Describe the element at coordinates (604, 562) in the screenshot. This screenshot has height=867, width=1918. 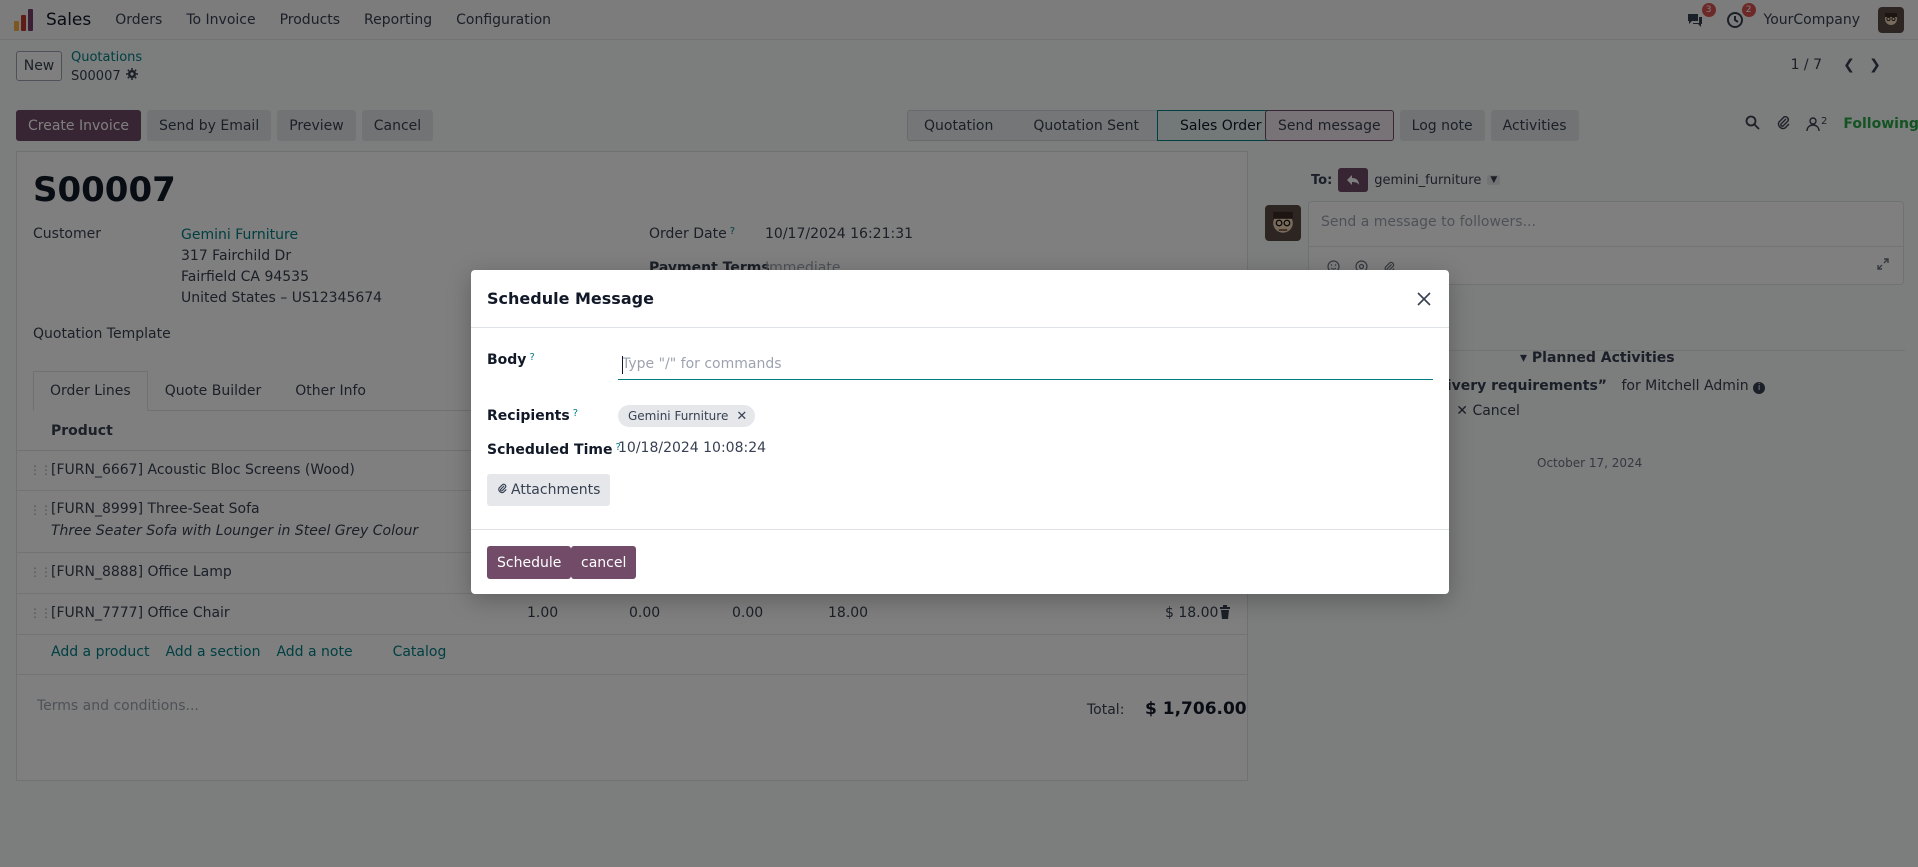
I see `cancel-button: cancel` at that location.